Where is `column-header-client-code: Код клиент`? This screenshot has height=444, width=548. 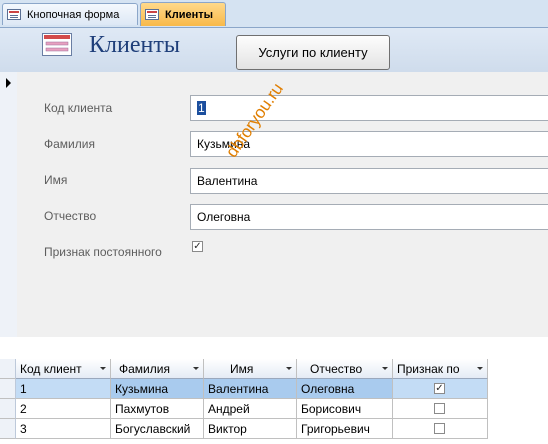 column-header-client-code: Код клиент is located at coordinates (63, 369).